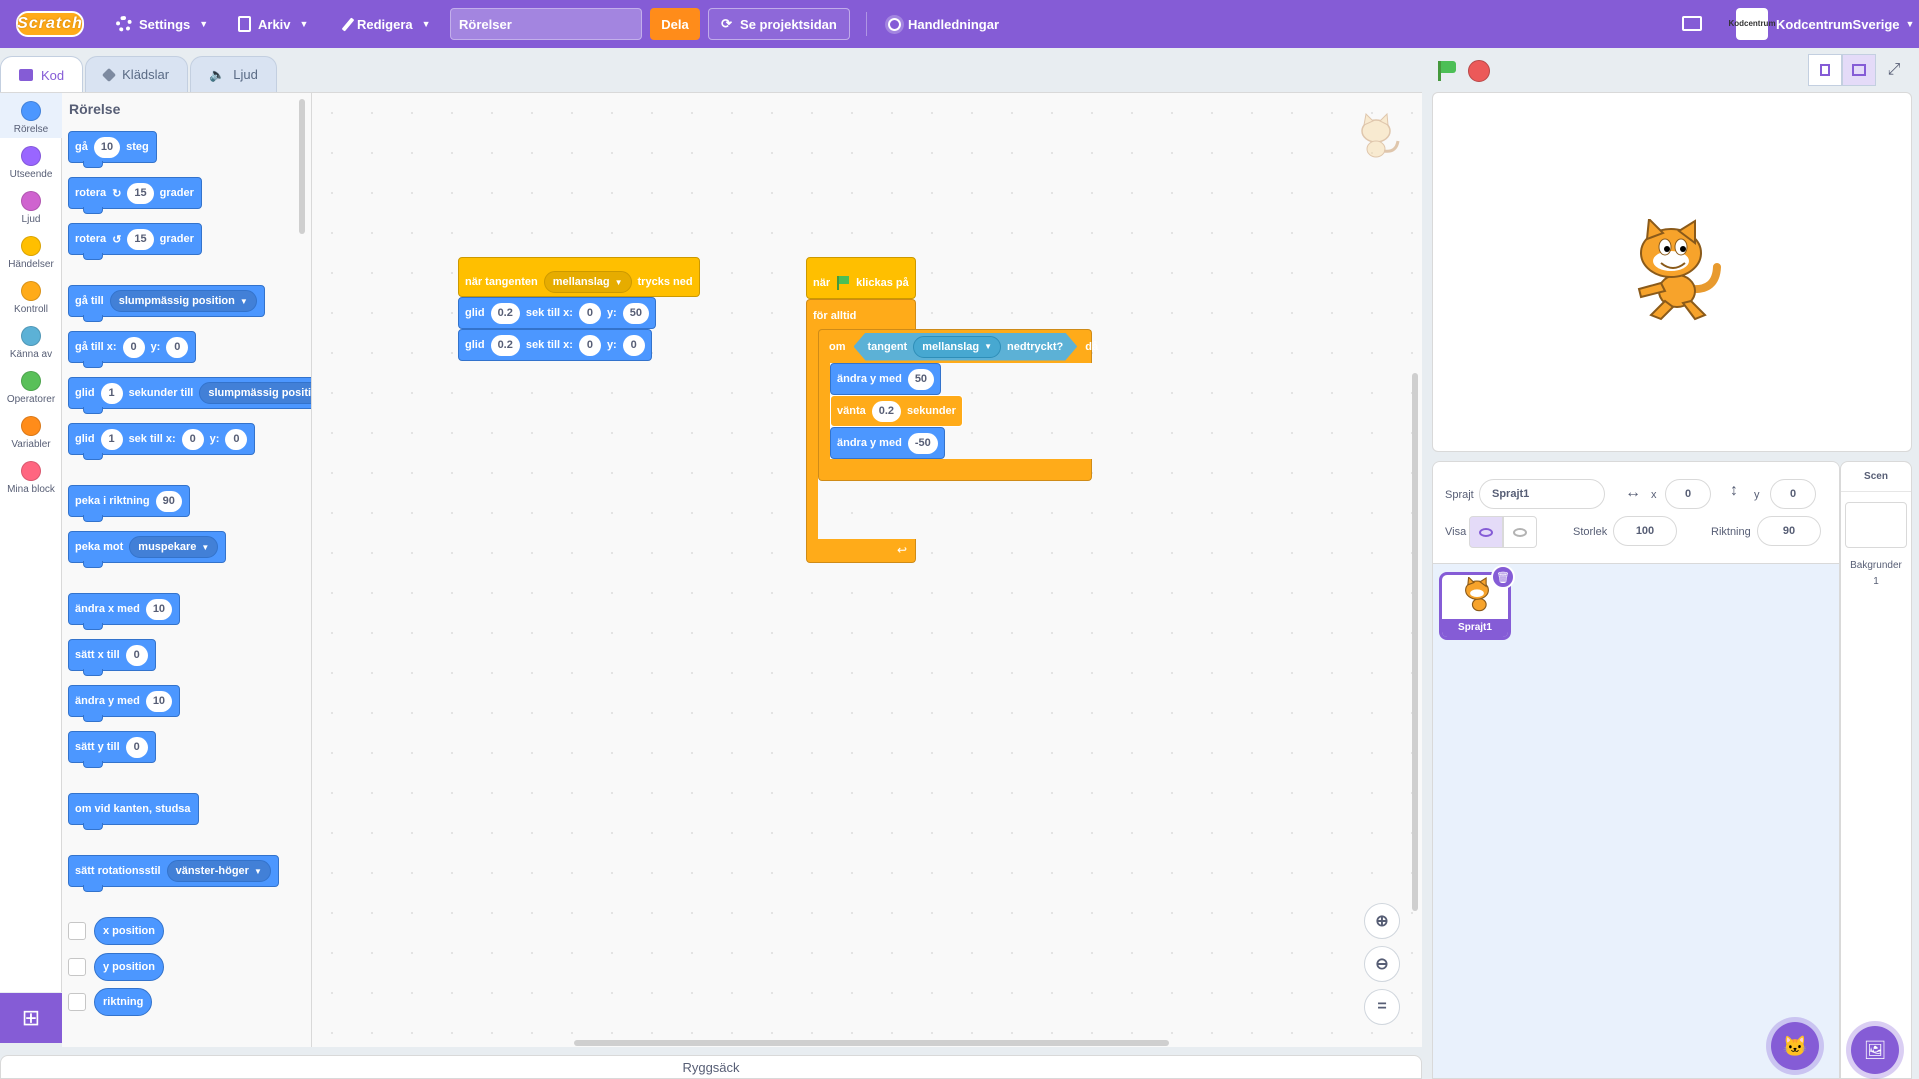  What do you see at coordinates (50, 24) in the screenshot?
I see `scratch-logo: Scratch` at bounding box center [50, 24].